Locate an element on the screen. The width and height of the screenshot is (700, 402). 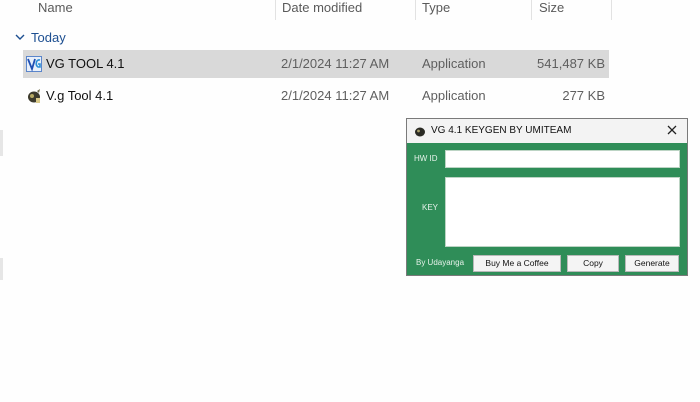
keygen-app-icon is located at coordinates (34, 96).